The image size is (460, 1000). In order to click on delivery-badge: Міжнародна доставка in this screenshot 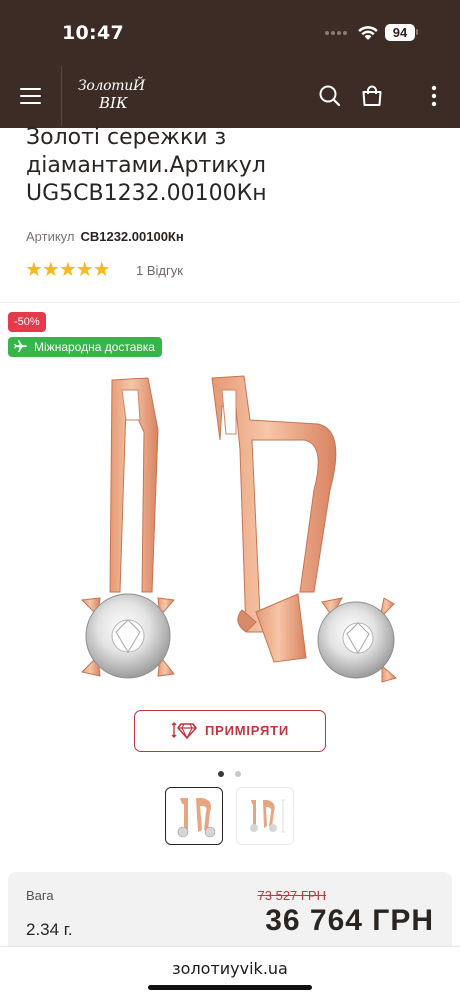, I will do `click(85, 347)`.